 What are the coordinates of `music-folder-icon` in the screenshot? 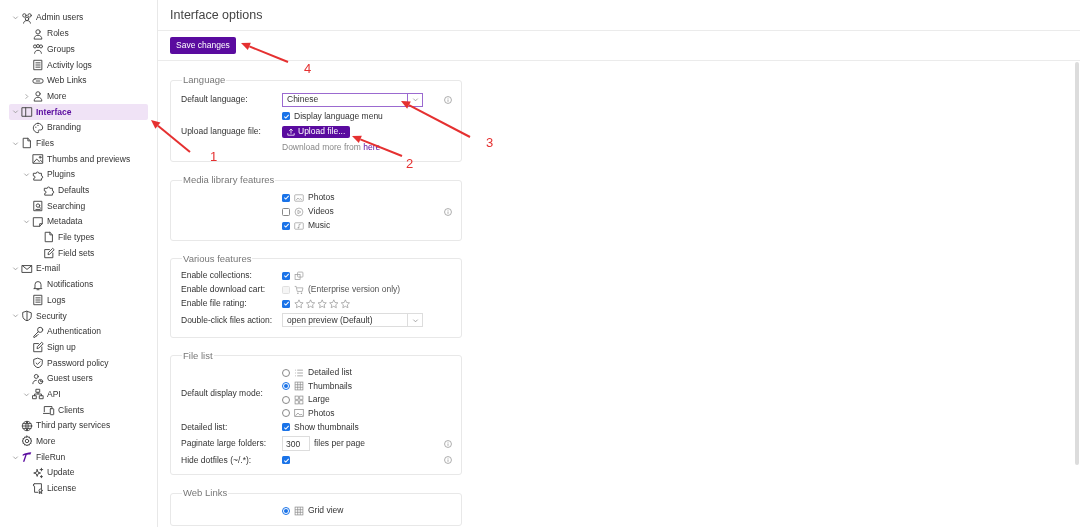 It's located at (299, 225).